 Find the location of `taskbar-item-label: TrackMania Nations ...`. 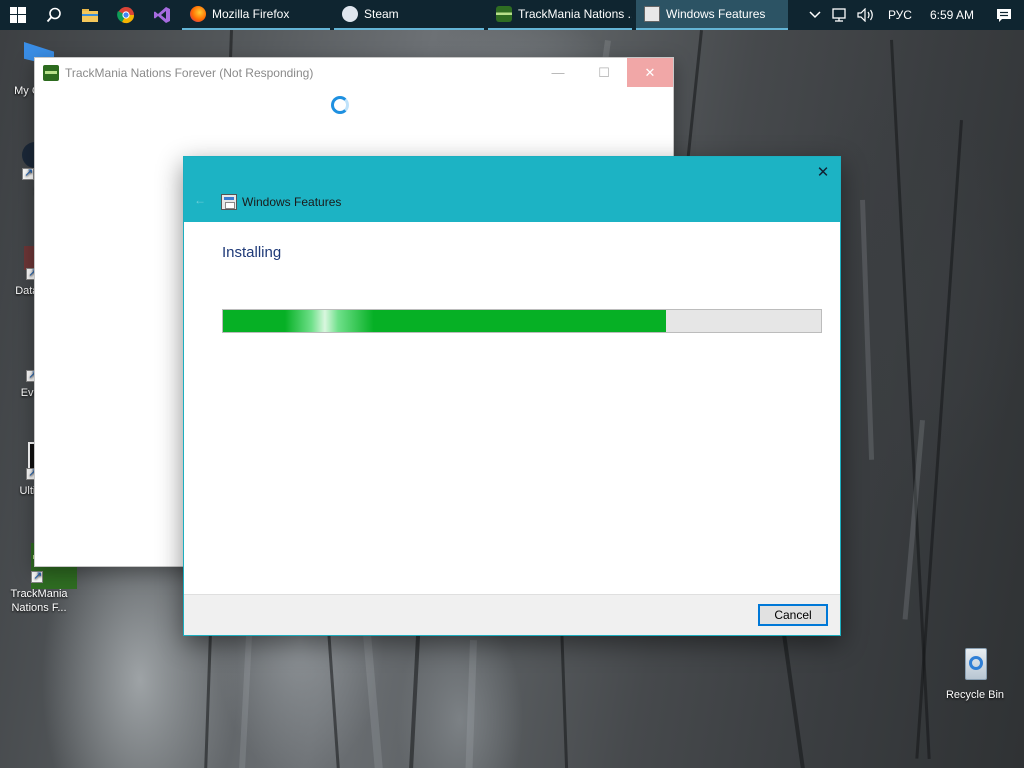

taskbar-item-label: TrackMania Nations ... is located at coordinates (575, 14).